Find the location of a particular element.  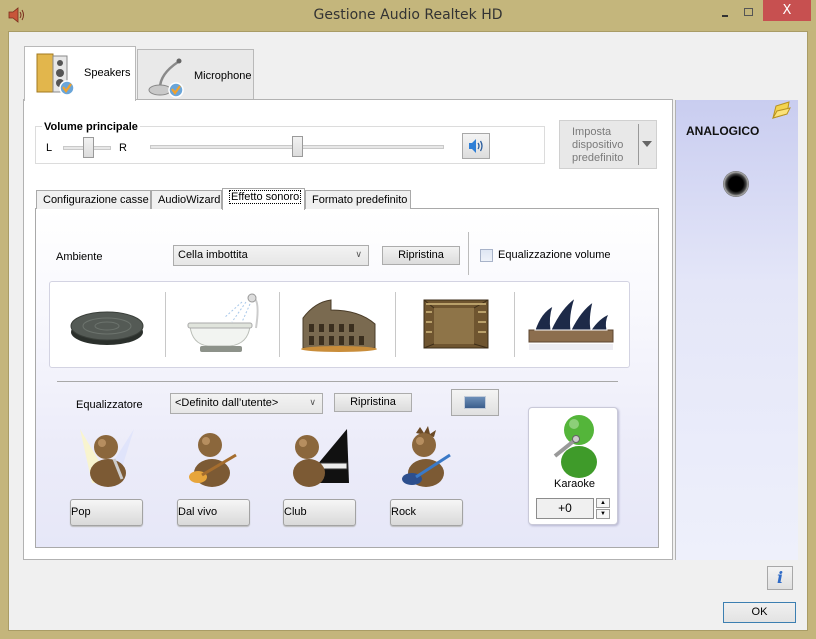

microphone-icon is located at coordinates (168, 76).